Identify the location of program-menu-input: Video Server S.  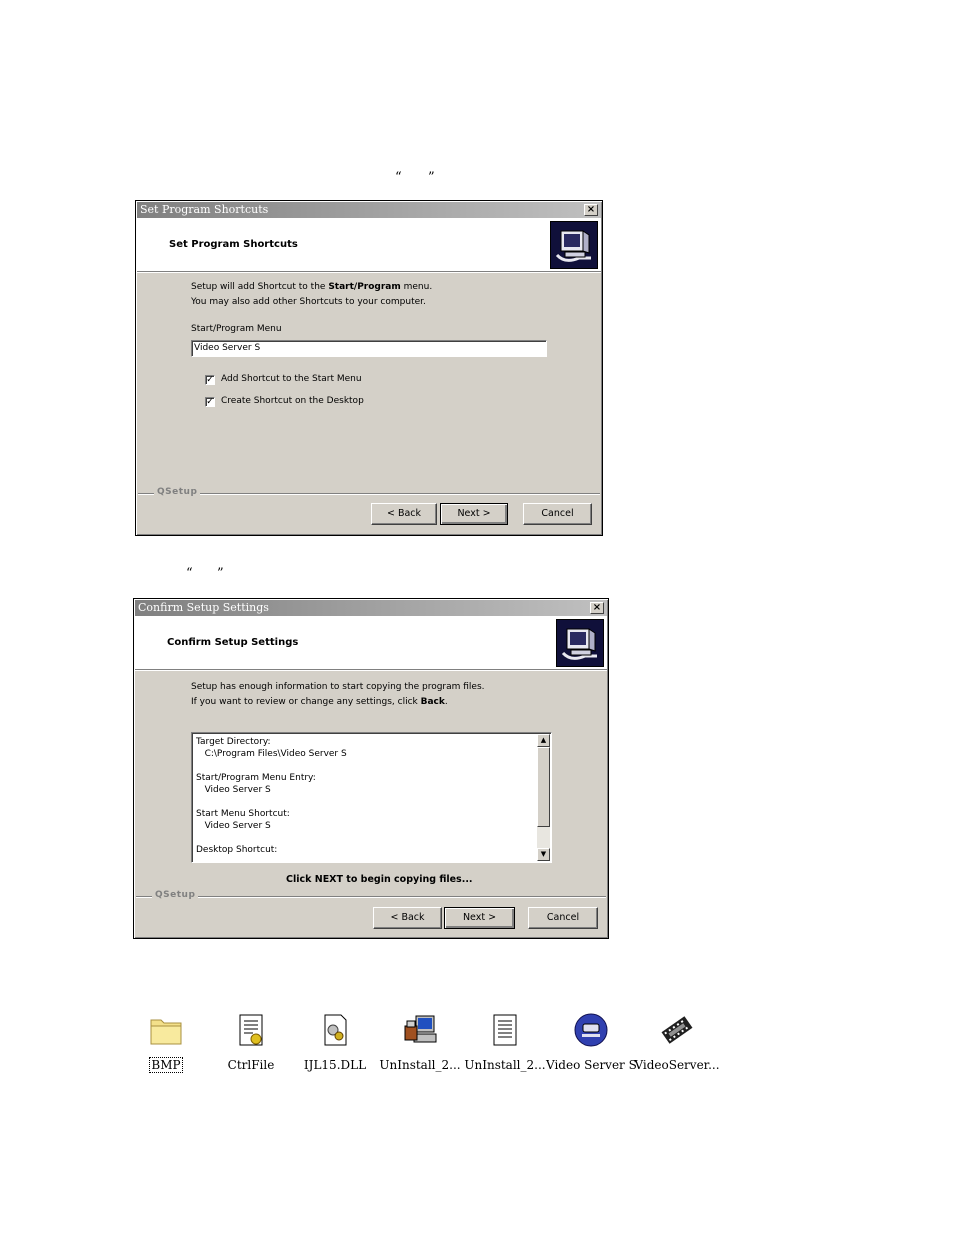
(369, 348).